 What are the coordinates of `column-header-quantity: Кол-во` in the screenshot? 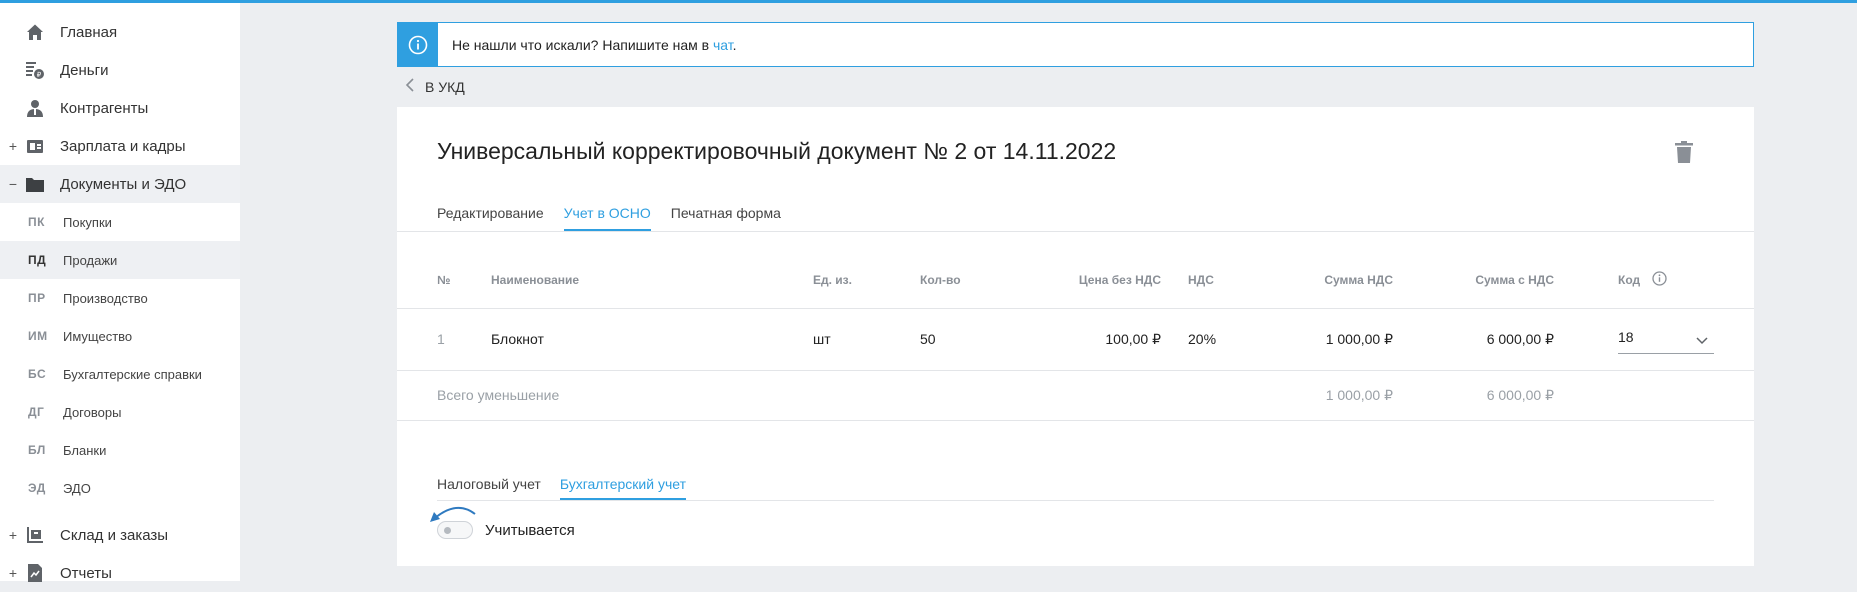 It's located at (940, 280).